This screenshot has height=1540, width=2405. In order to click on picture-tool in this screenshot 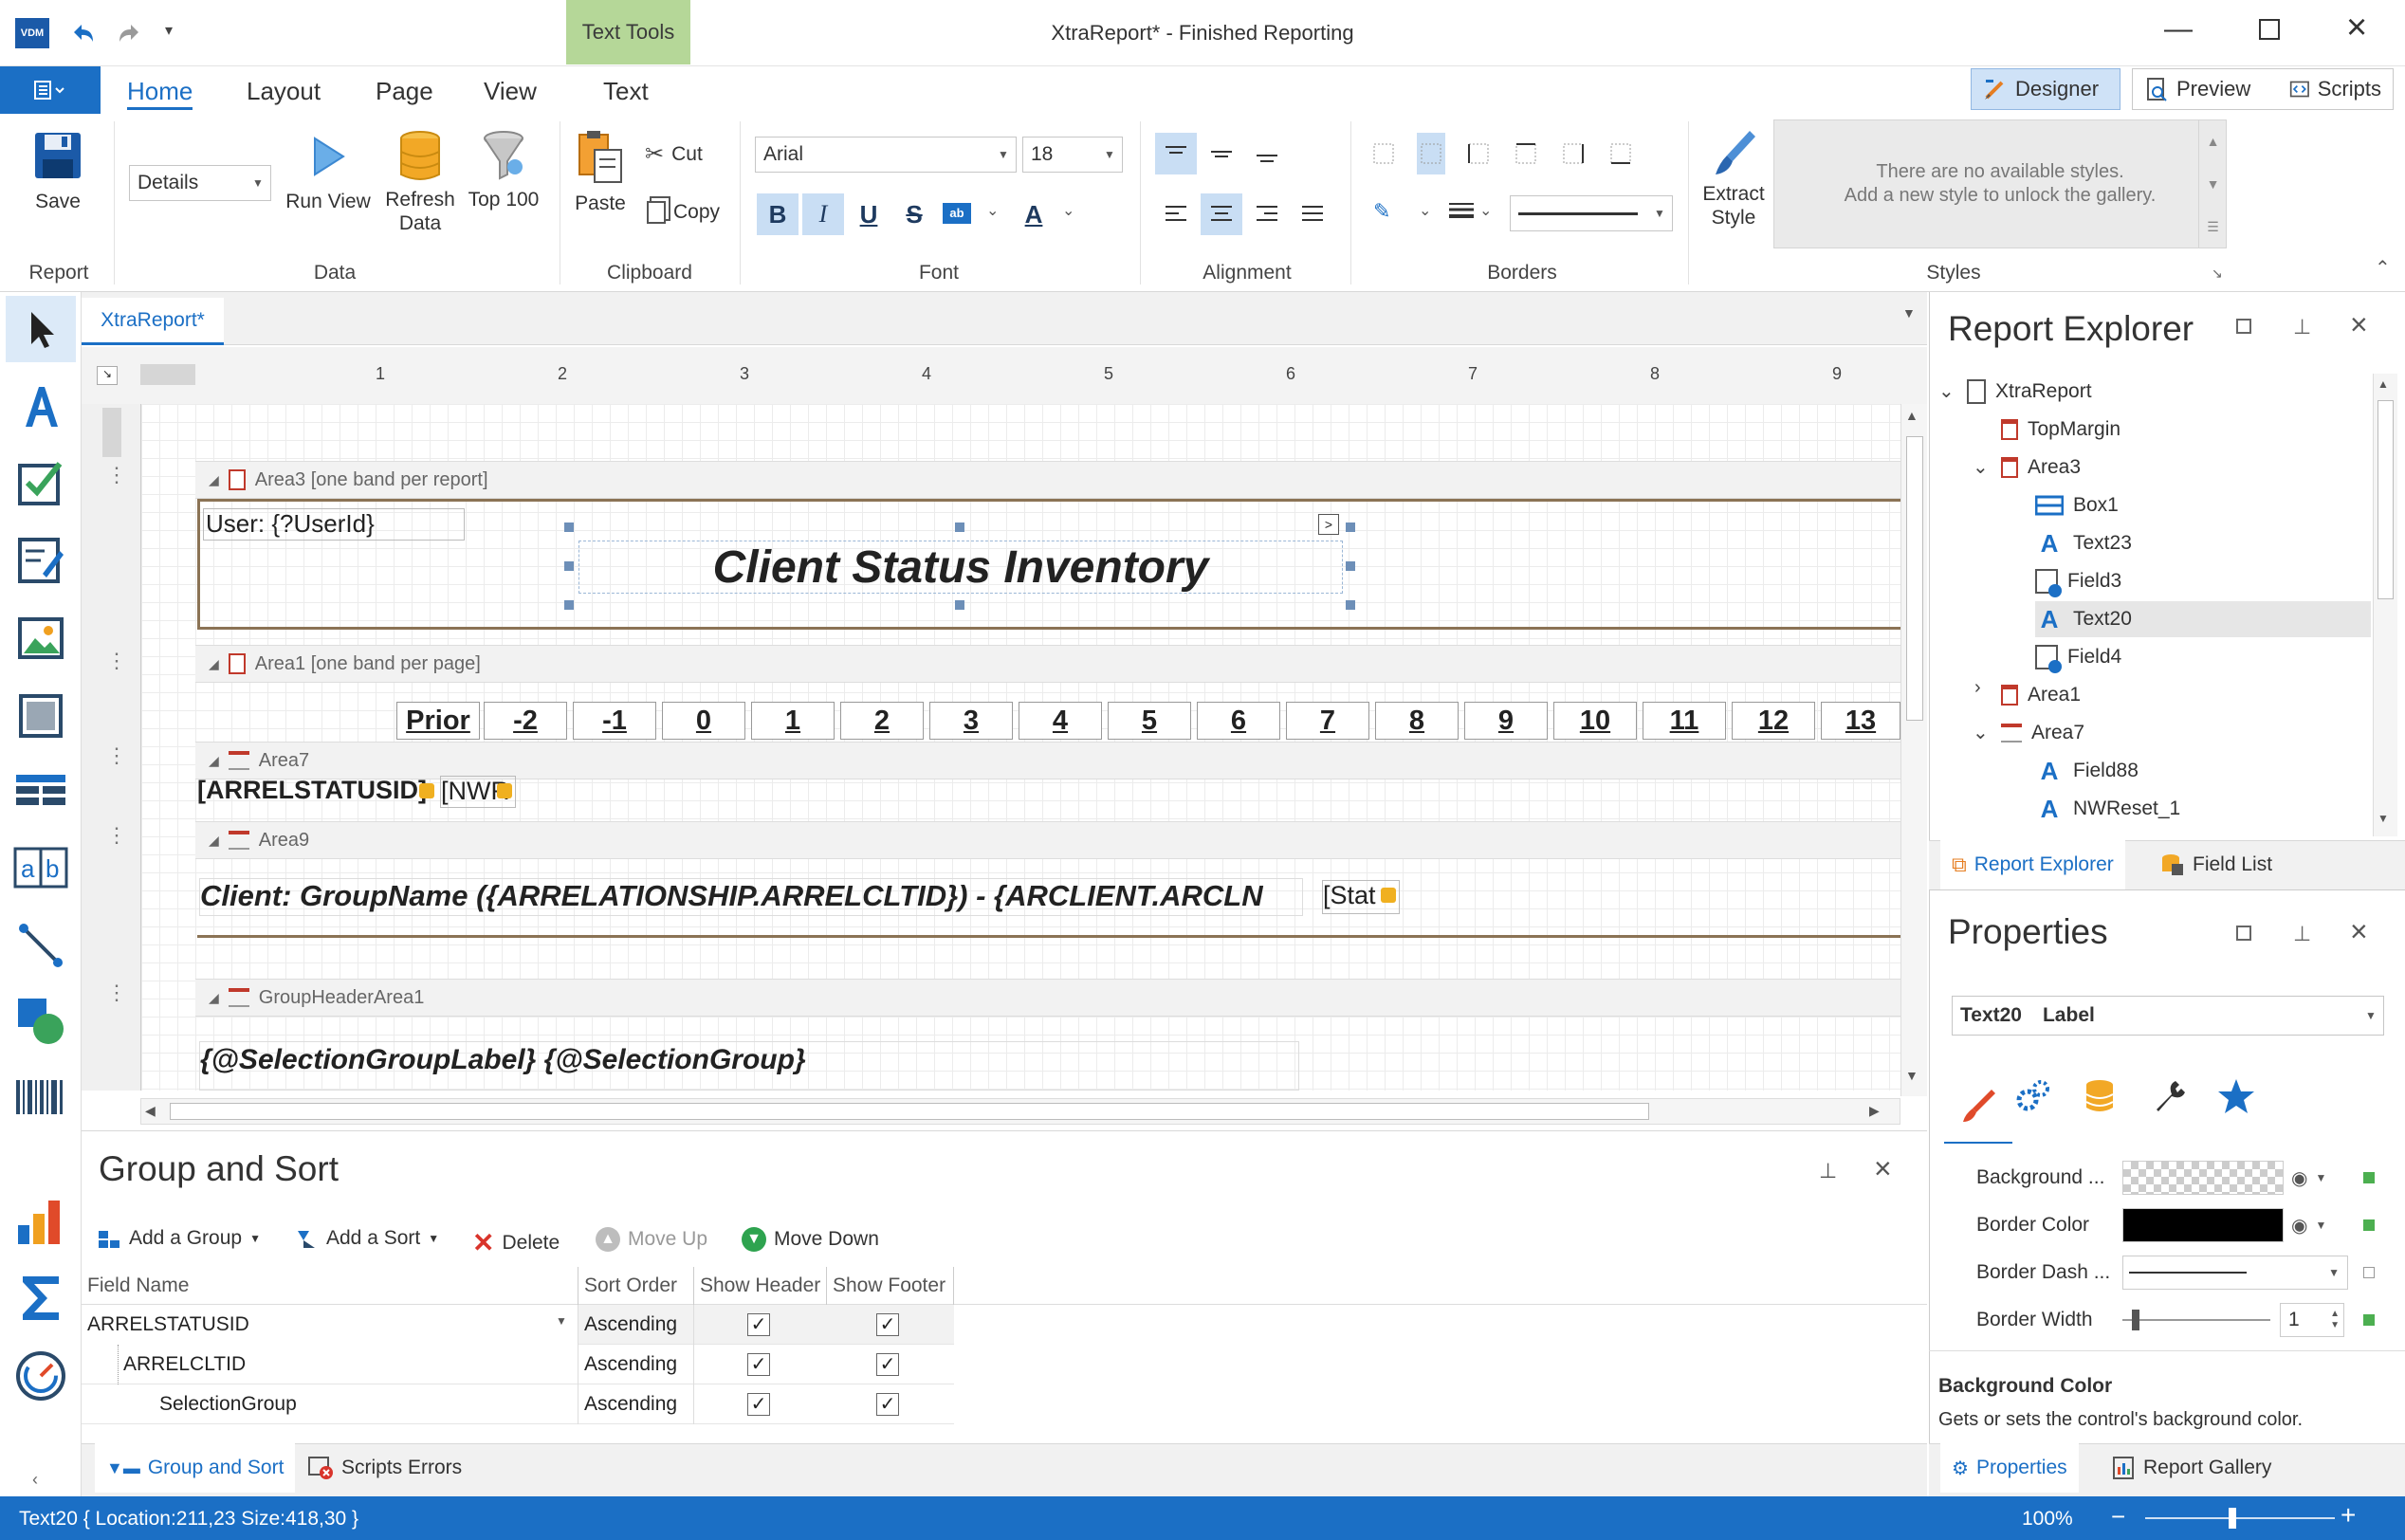, I will do `click(41, 638)`.